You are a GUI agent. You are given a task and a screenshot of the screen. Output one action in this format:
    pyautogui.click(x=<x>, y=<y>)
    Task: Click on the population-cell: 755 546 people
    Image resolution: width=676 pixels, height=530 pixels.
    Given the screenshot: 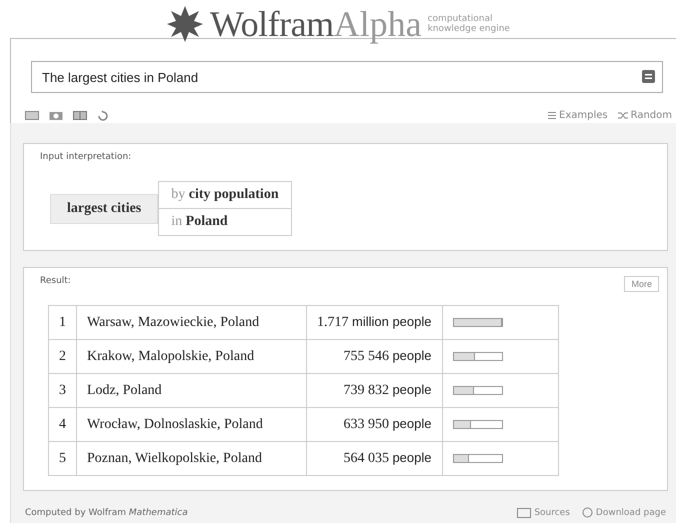 What is the action you would take?
    pyautogui.click(x=374, y=357)
    